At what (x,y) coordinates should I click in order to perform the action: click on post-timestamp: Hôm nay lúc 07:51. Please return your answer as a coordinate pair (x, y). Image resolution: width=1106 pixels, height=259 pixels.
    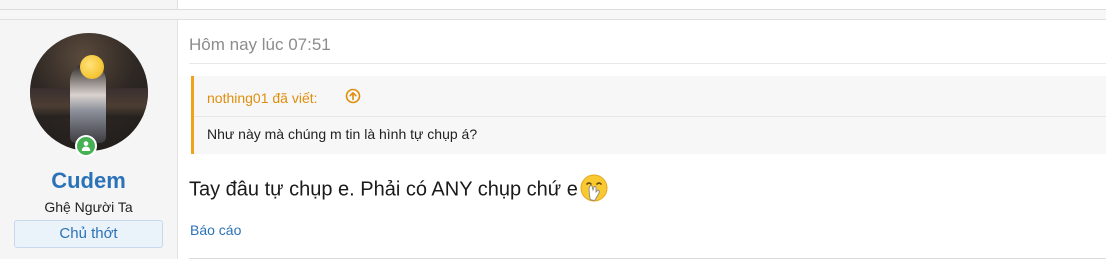
    Looking at the image, I should click on (260, 45).